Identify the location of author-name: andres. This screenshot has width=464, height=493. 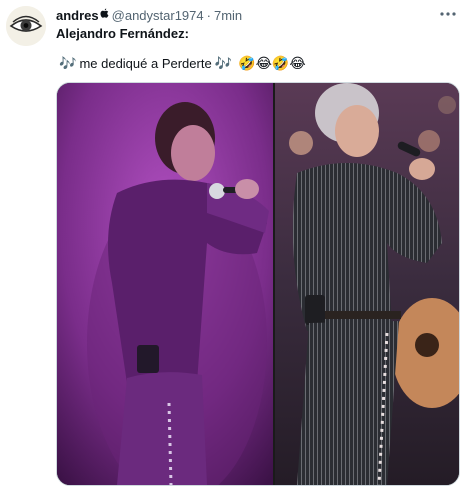
(77, 15).